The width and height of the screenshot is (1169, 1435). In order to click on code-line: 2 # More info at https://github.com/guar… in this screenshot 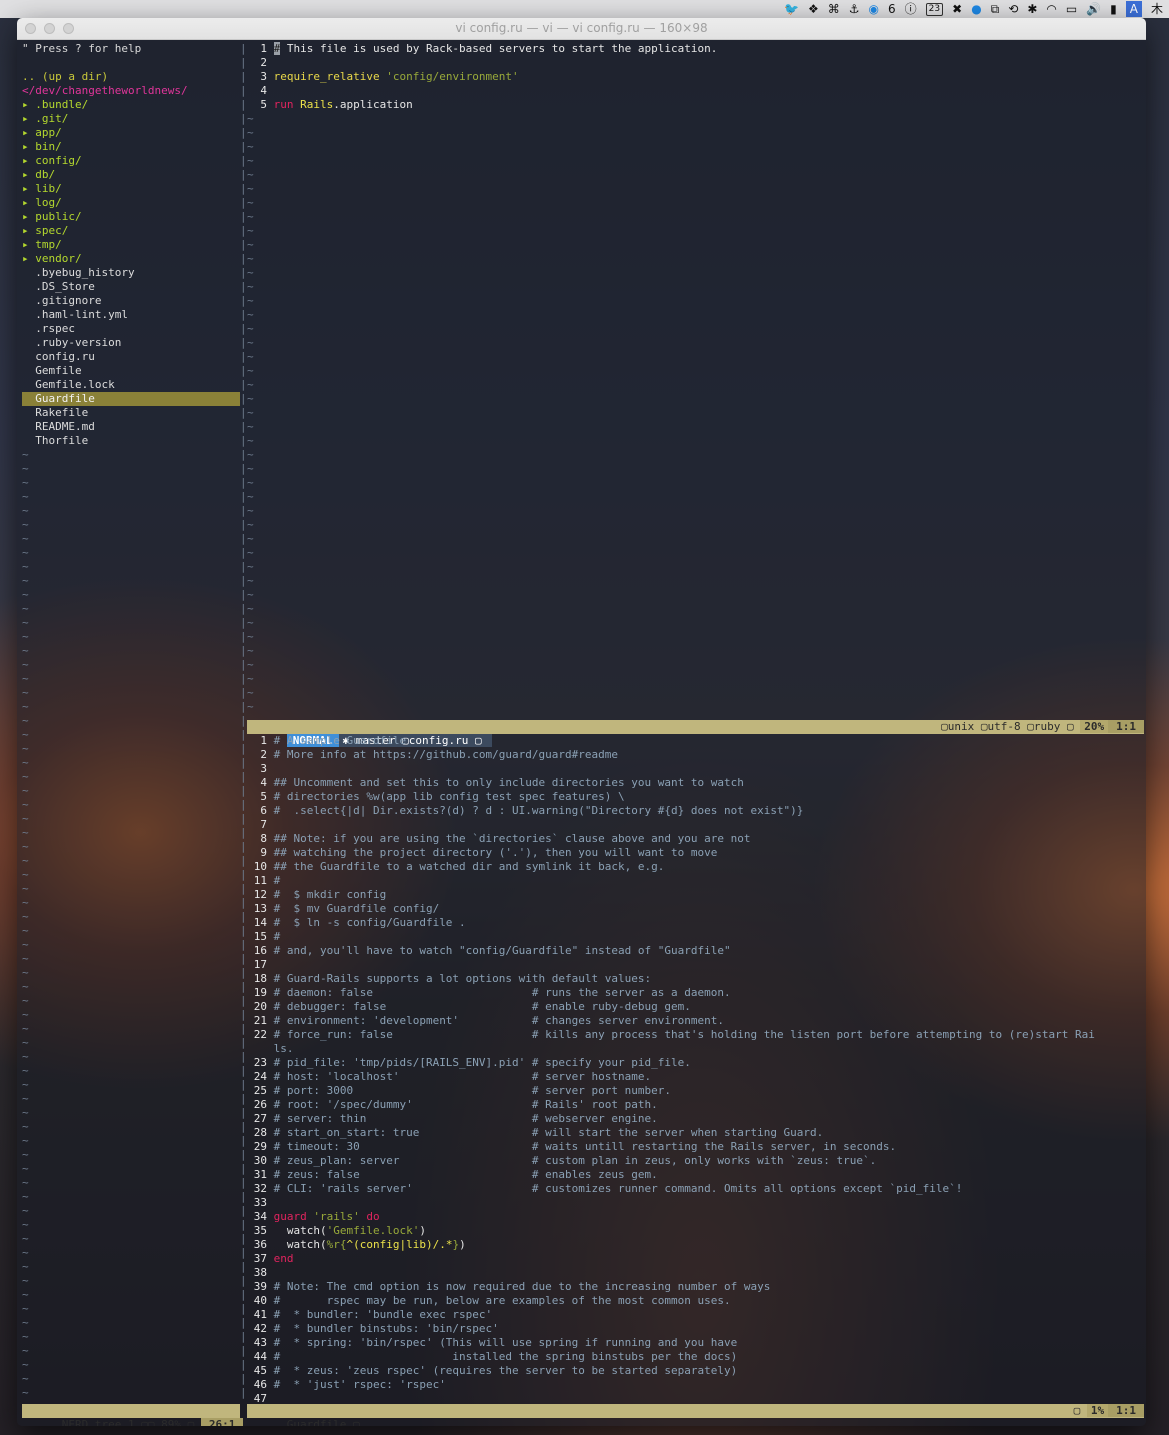, I will do `click(432, 755)`.